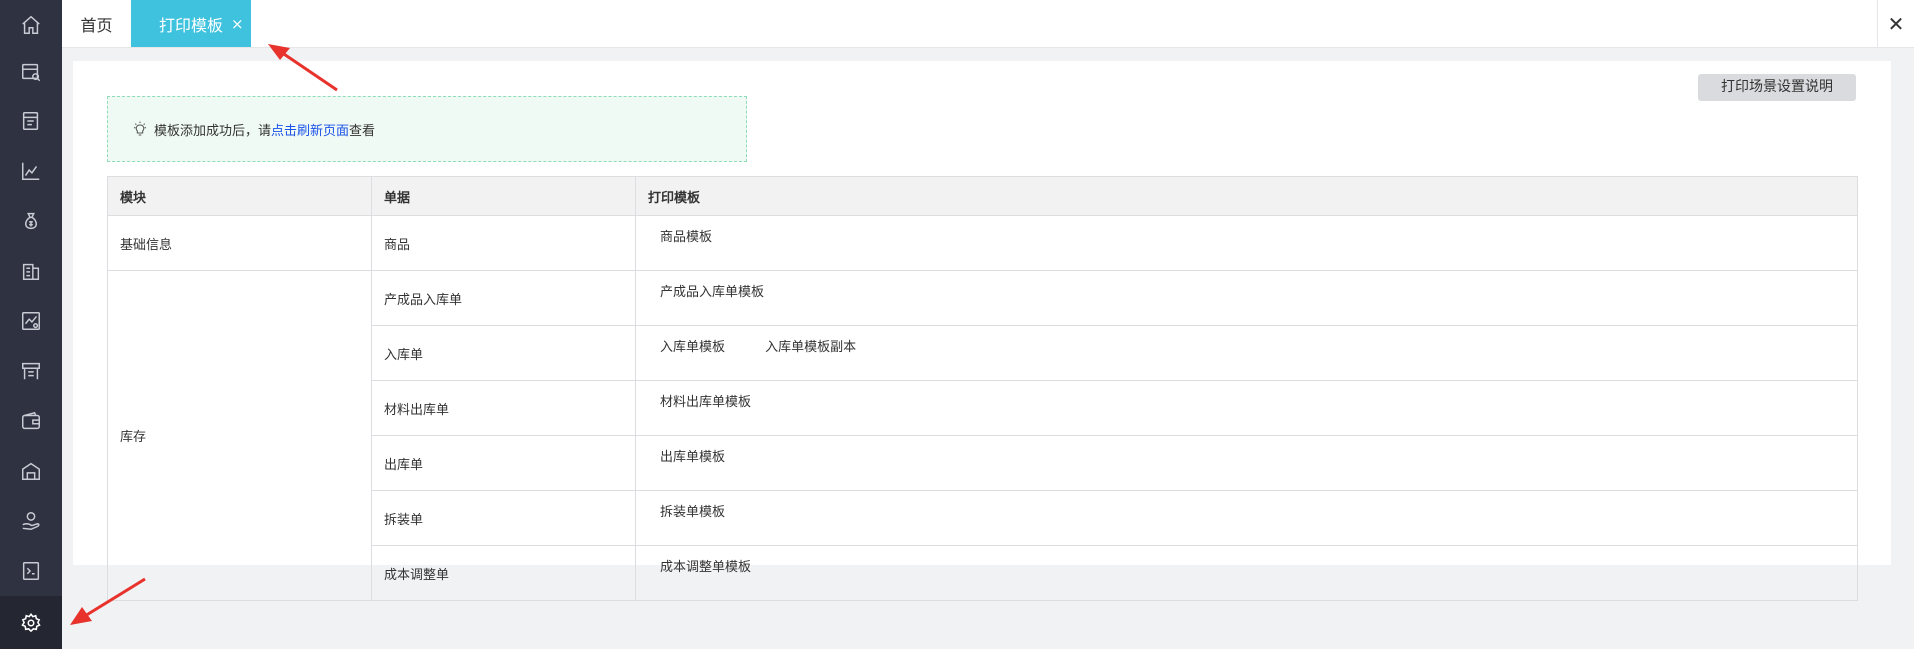  What do you see at coordinates (705, 567) in the screenshot?
I see `template-link: 成本调整单模板` at bounding box center [705, 567].